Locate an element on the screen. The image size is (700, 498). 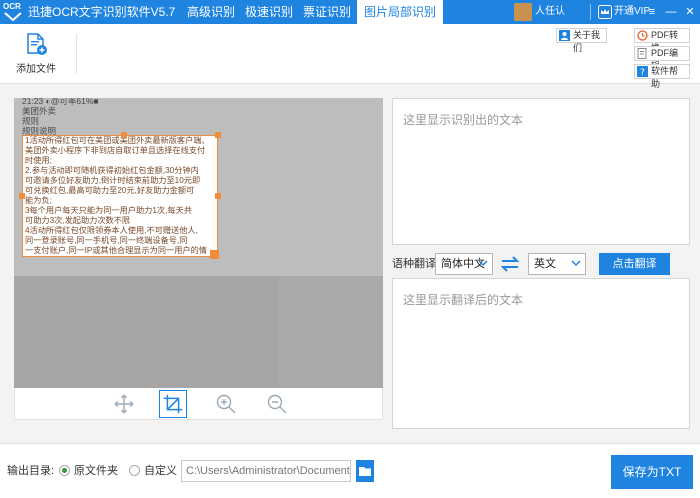
translation-language-label: 语种翻译: is located at coordinates (416, 264).